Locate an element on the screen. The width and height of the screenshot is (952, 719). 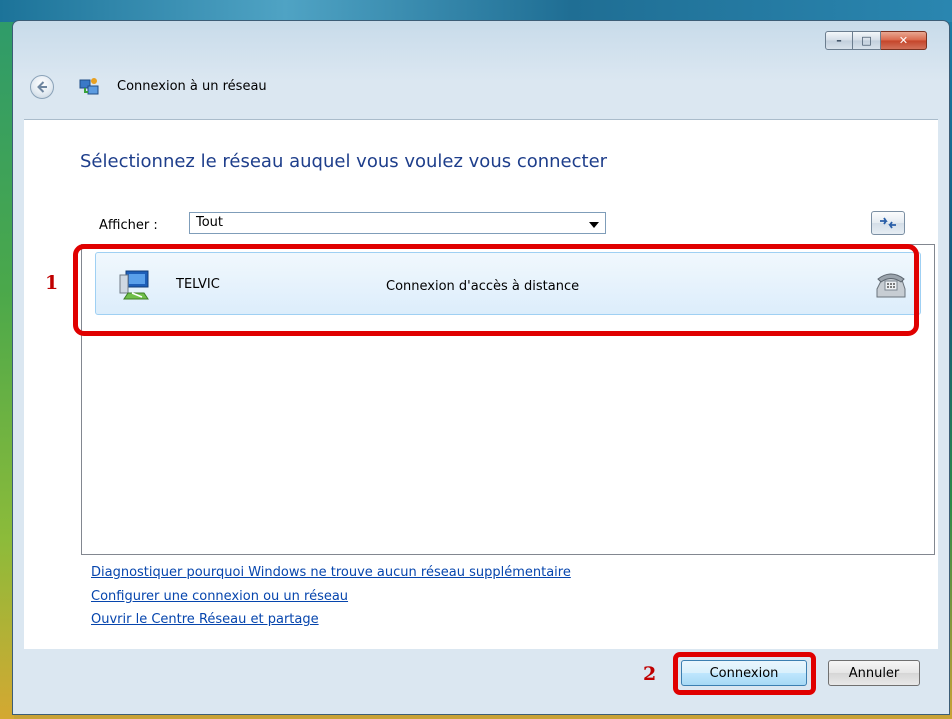
configure-connection-link: Configurer une connexion ou un réseau is located at coordinates (219, 596).